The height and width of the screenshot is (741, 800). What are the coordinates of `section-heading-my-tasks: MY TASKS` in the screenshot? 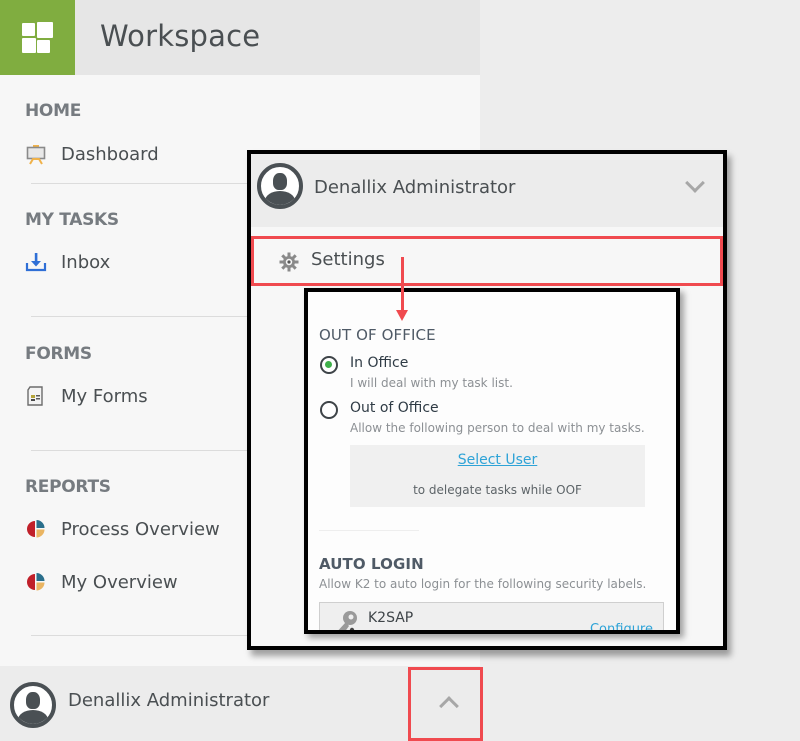 It's located at (72, 220).